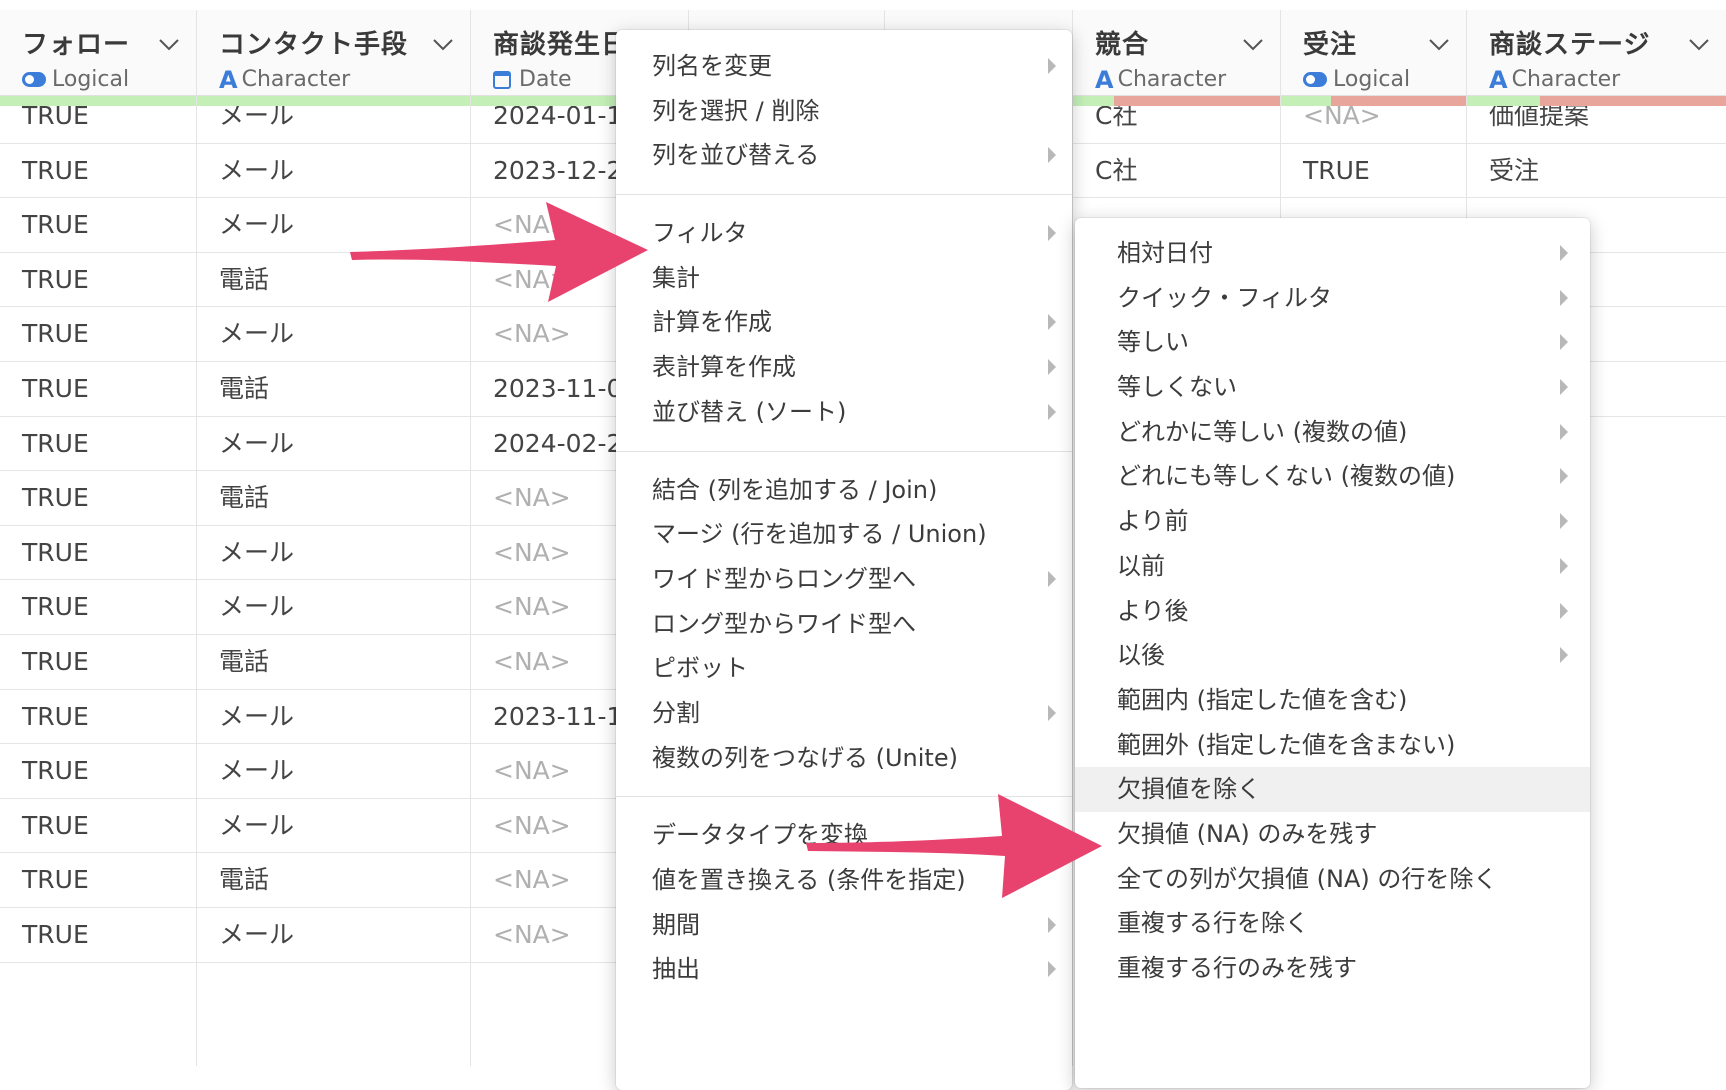  What do you see at coordinates (844, 490) in the screenshot?
I see `menu-item-join: 結合 (列を追加する / Join)` at bounding box center [844, 490].